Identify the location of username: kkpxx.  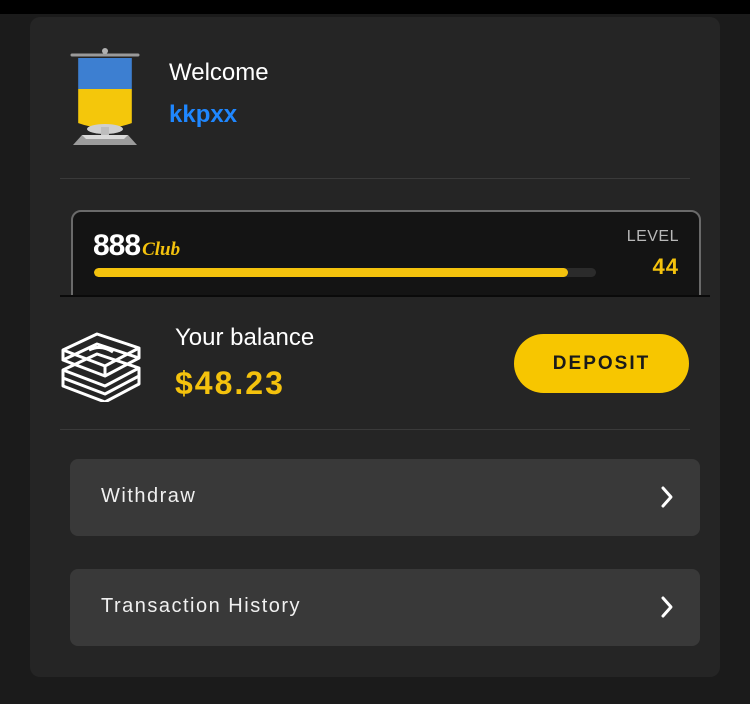
(203, 115).